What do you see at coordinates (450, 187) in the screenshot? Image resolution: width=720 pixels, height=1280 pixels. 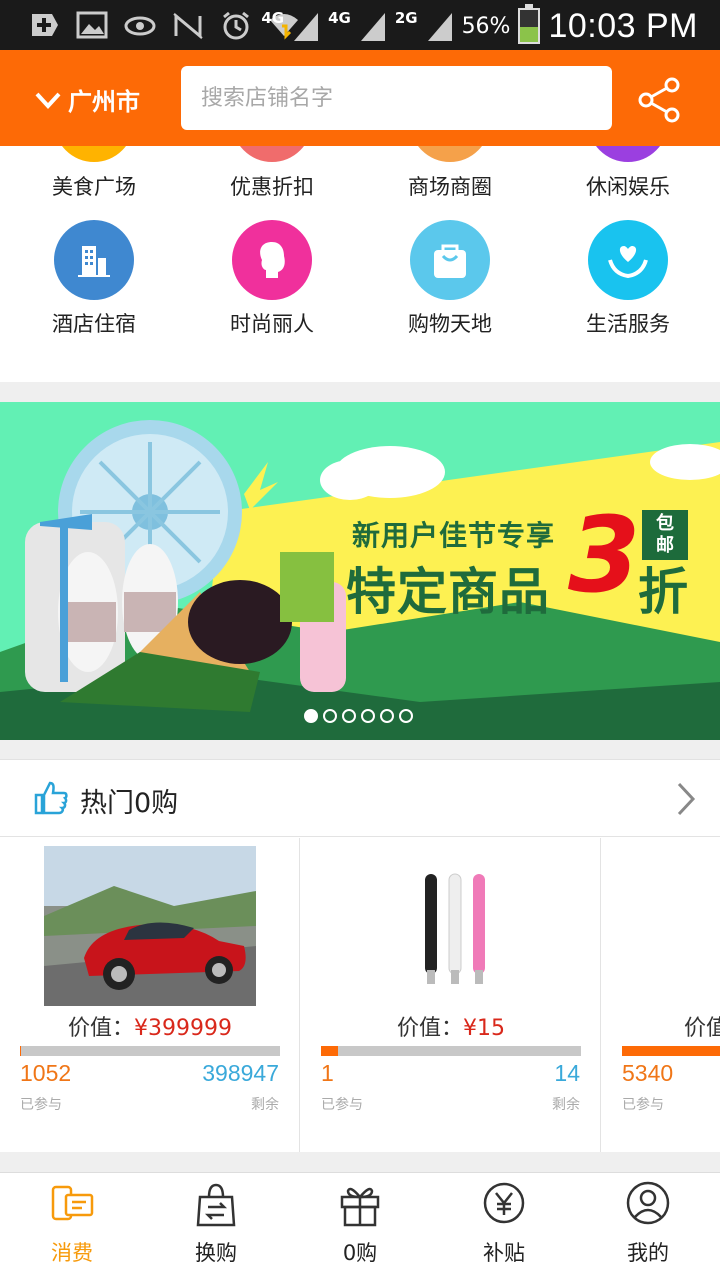 I see `category-label: 商场商圈` at bounding box center [450, 187].